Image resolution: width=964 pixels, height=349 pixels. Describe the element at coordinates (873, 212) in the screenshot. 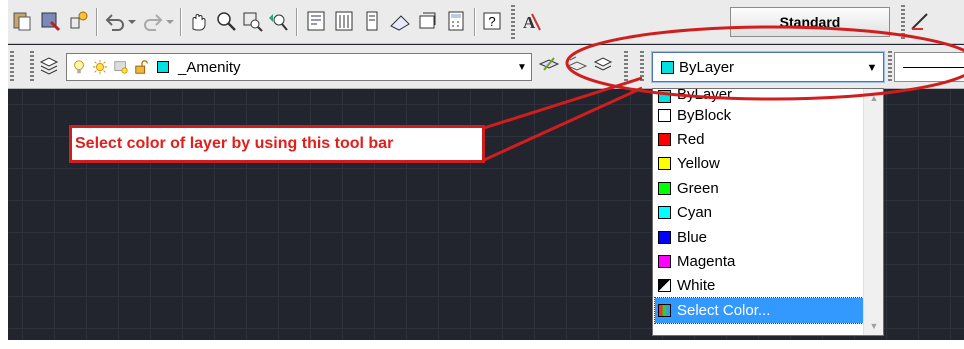

I see `dropdown-scrollbar: ▲ ▼` at that location.